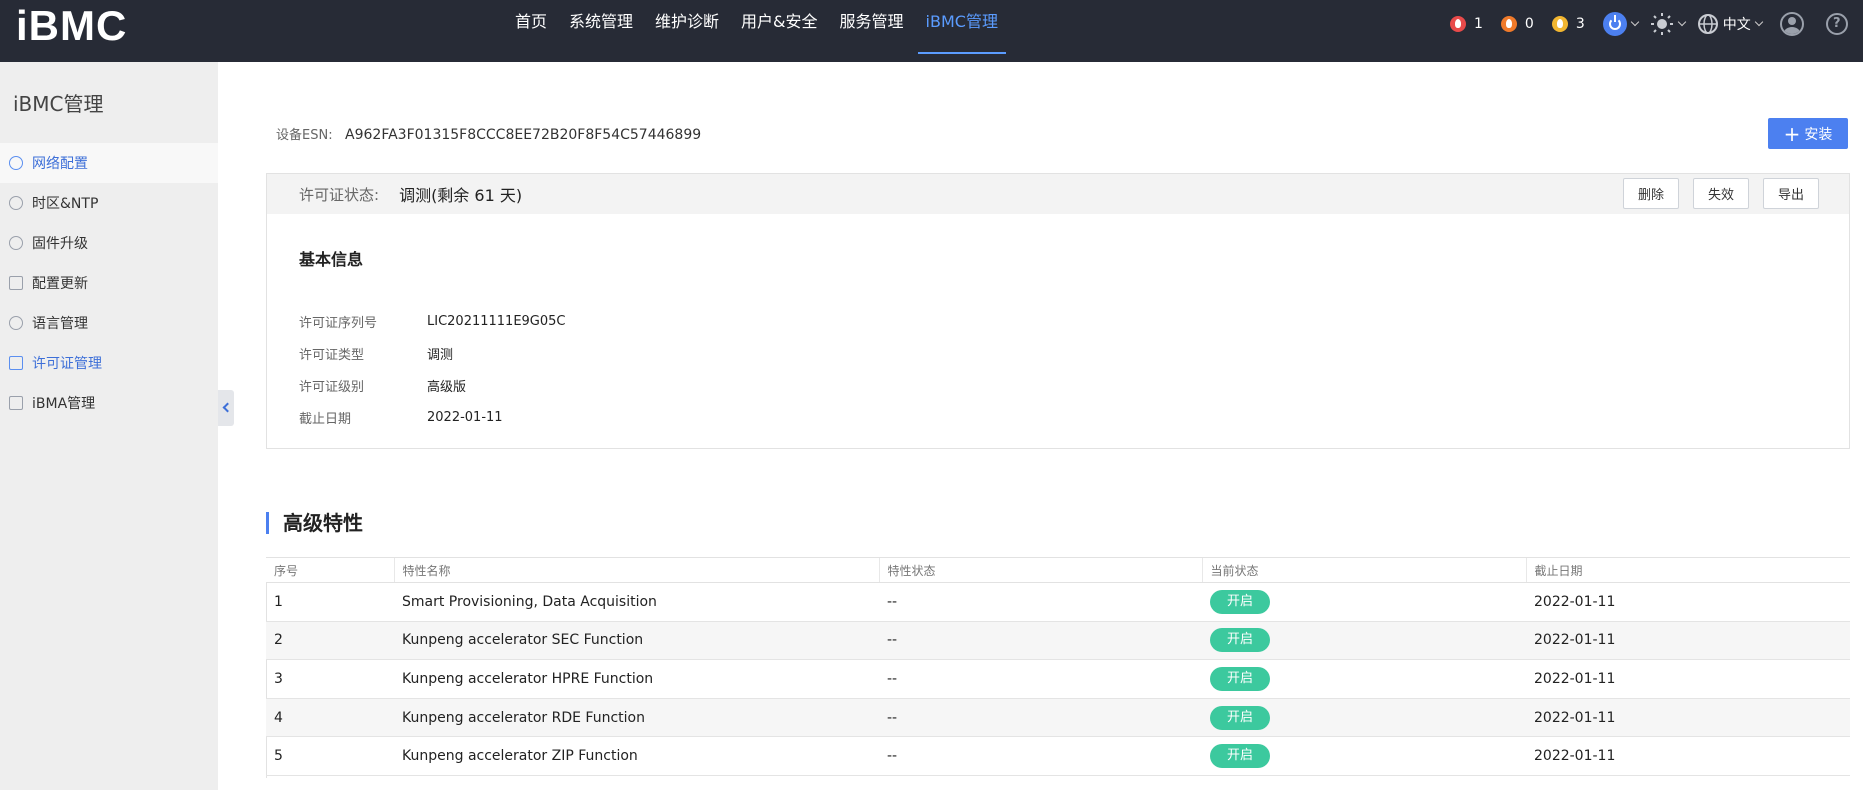  I want to click on nav-service-management: 服务管理, so click(872, 27).